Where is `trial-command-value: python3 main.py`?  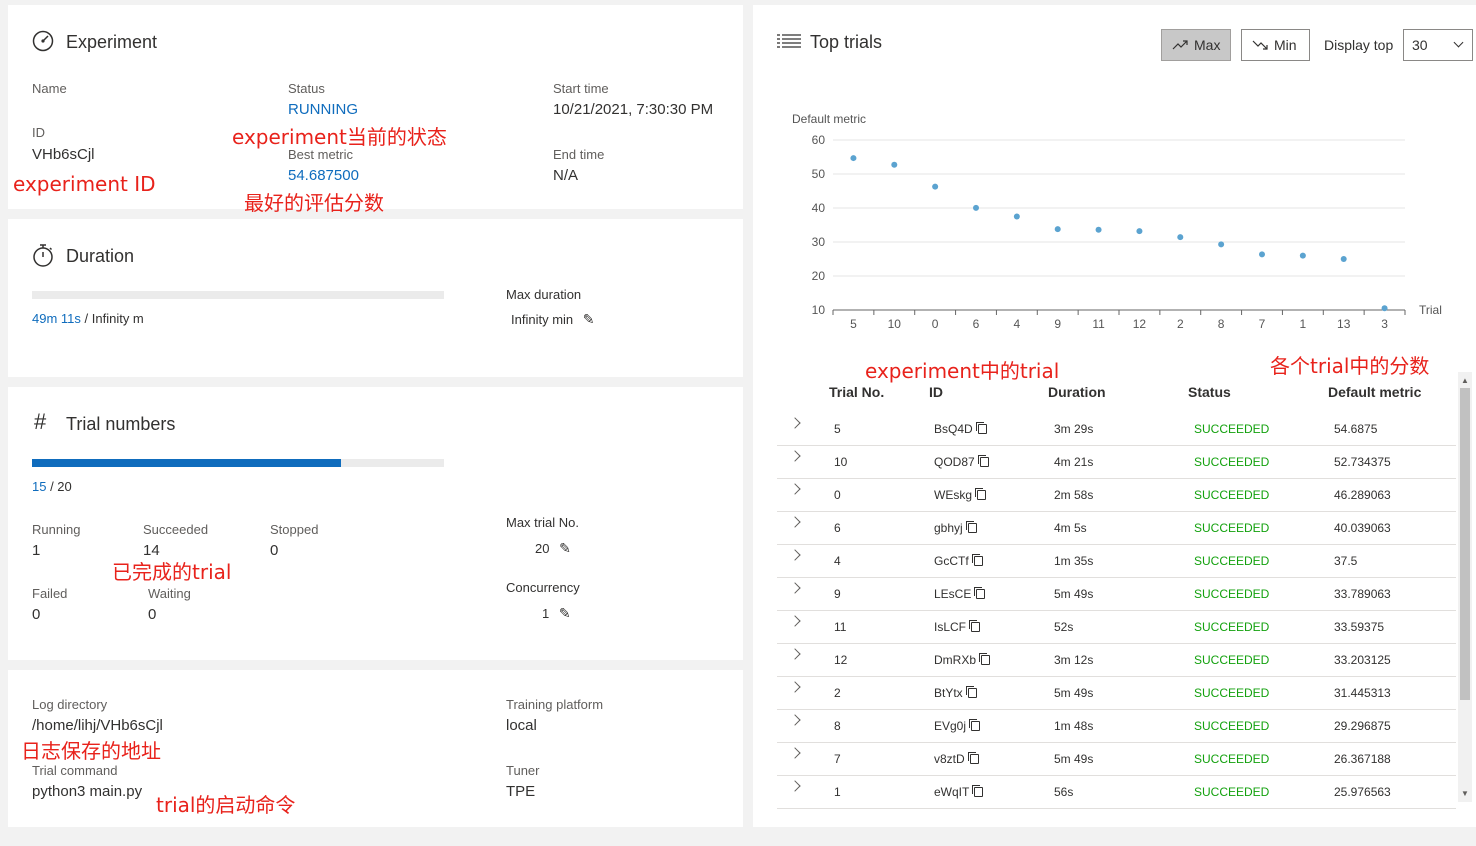
trial-command-value: python3 main.py is located at coordinates (87, 791).